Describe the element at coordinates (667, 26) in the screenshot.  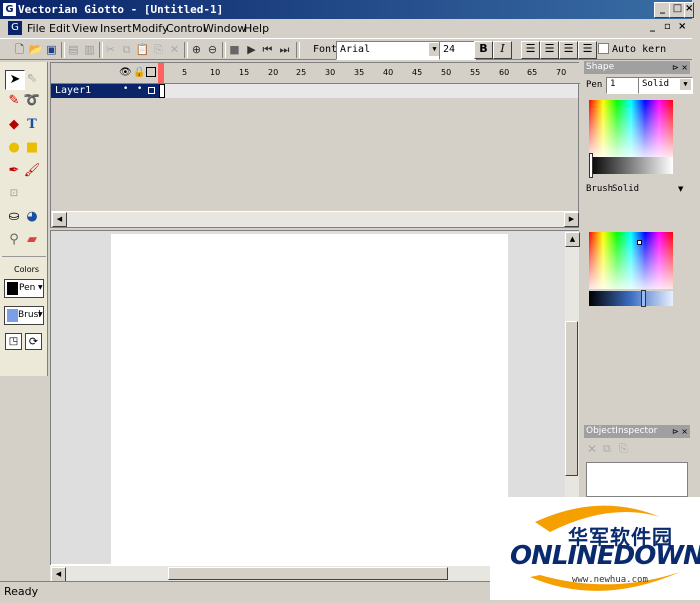
I see `doc-restore-button: ▫` at that location.